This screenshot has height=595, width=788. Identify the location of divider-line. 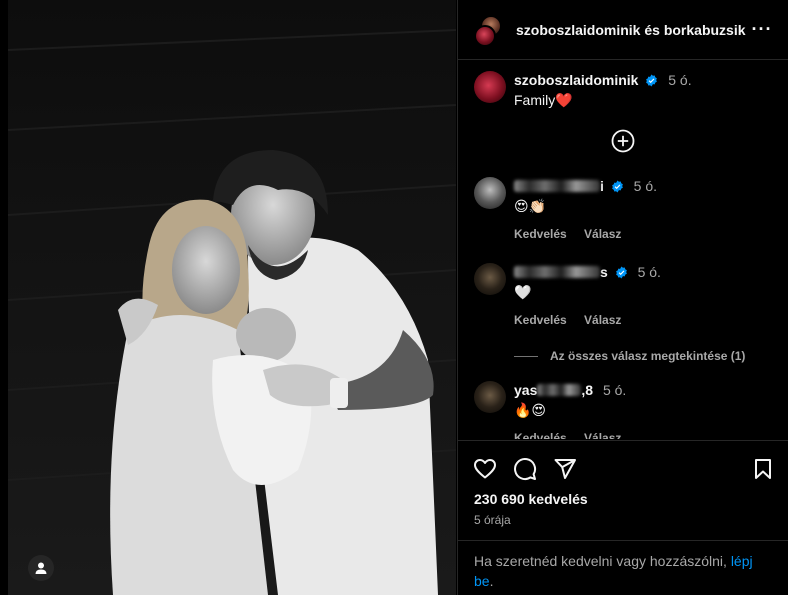
(526, 356).